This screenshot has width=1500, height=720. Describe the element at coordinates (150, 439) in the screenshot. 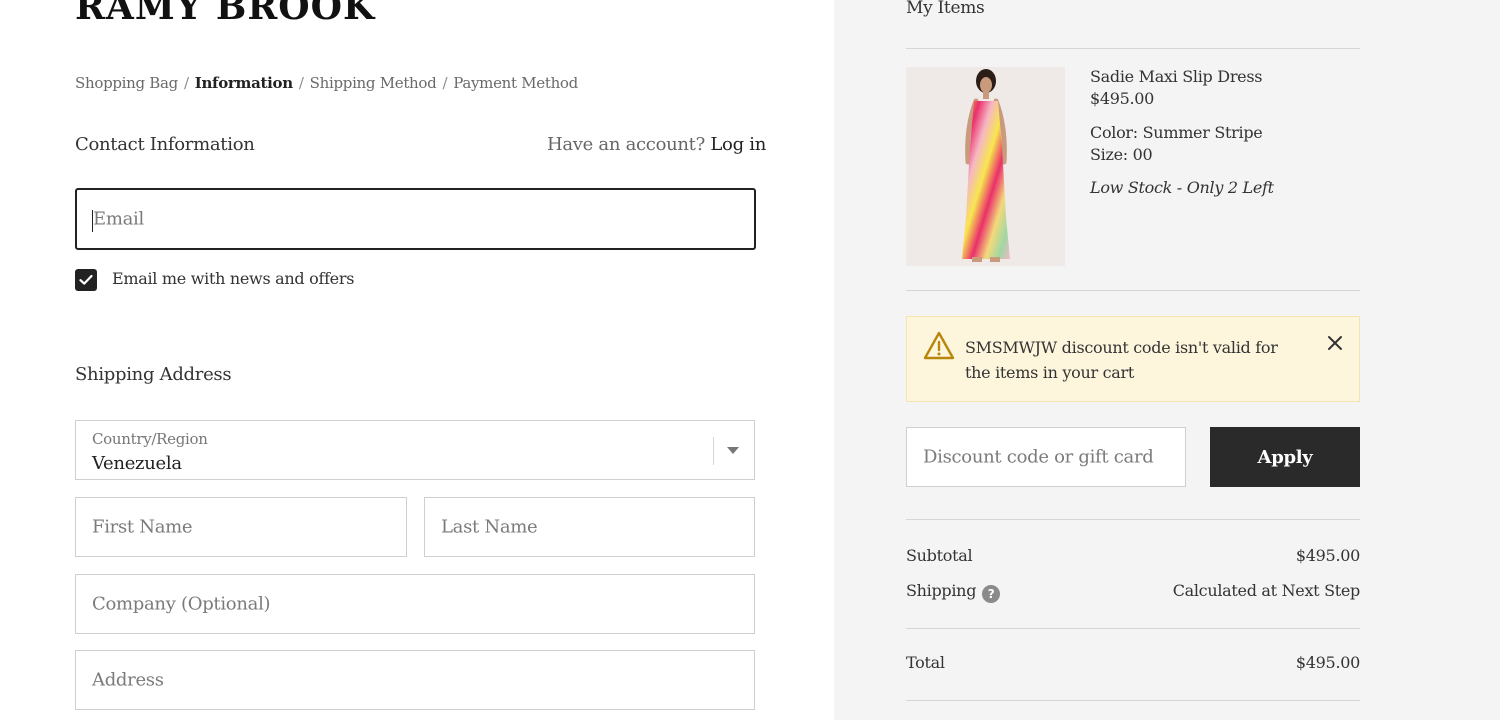

I see `country-label: Country/Region` at that location.